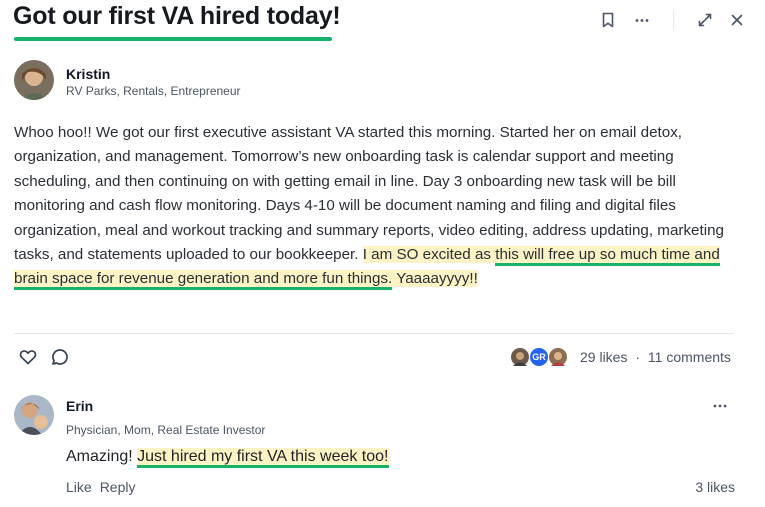 This screenshot has width=765, height=507. What do you see at coordinates (153, 91) in the screenshot?
I see `author-subtitle: RV Parks, Rentals, Entrepreneur` at bounding box center [153, 91].